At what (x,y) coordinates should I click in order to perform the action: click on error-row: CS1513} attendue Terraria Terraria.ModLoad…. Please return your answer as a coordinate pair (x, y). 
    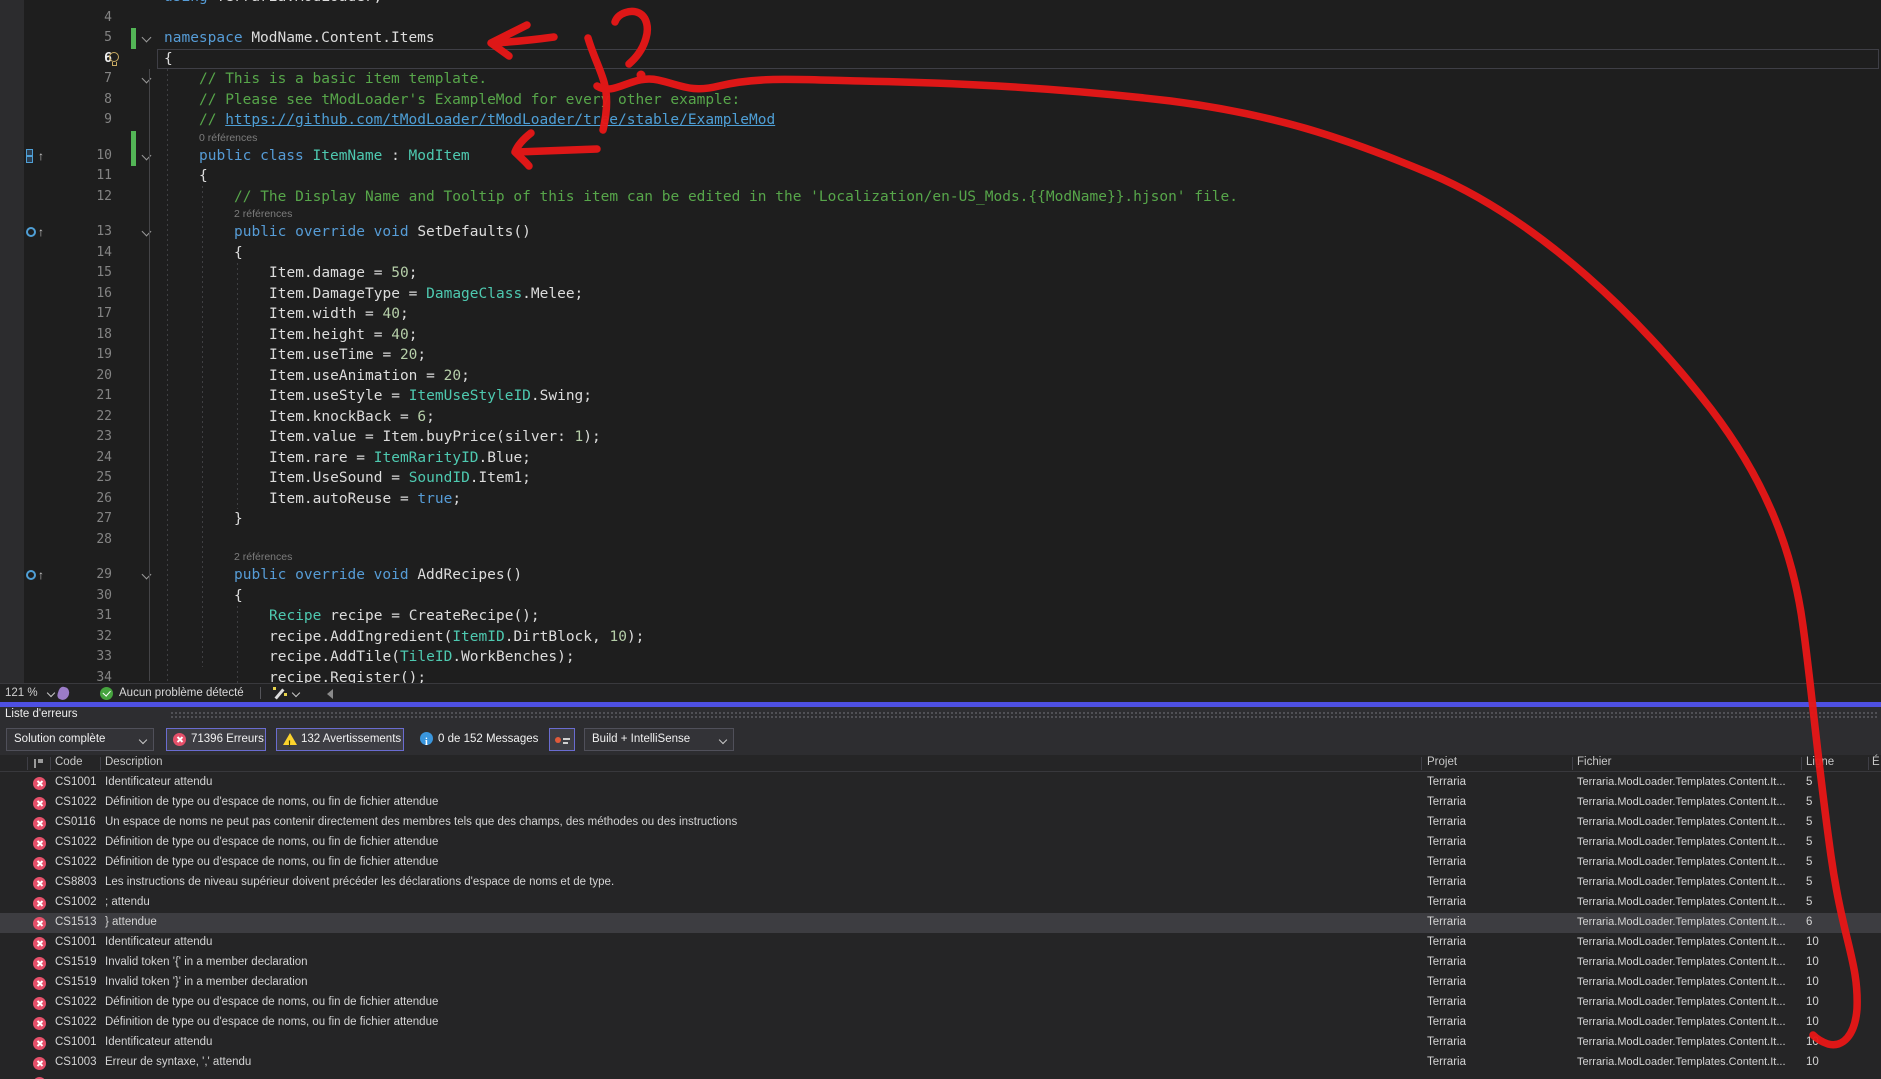
    Looking at the image, I should click on (940, 923).